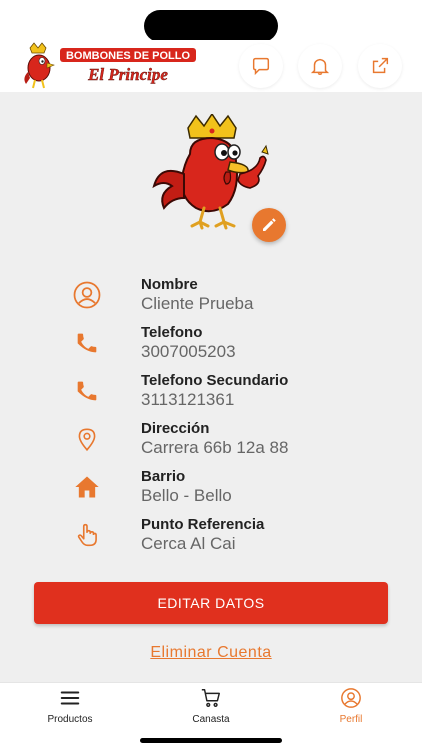 This screenshot has height=750, width=422. What do you see at coordinates (128, 56) in the screenshot?
I see `brand-line1: BOMBONES DE POLLO` at bounding box center [128, 56].